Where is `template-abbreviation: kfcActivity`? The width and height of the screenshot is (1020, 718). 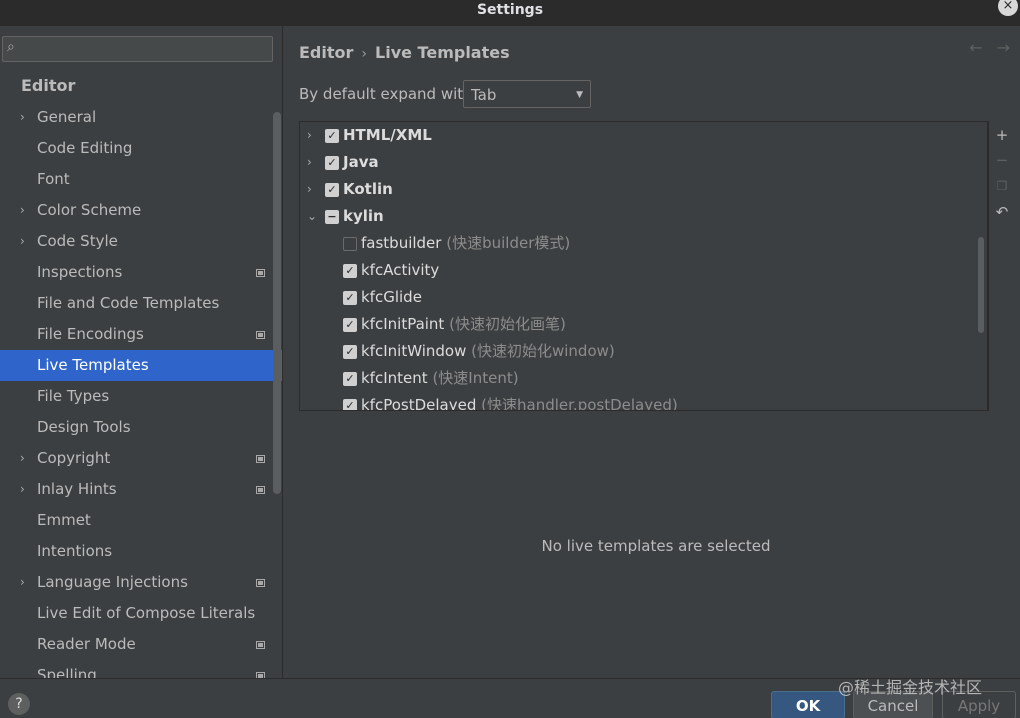
template-abbreviation: kfcActivity is located at coordinates (400, 270).